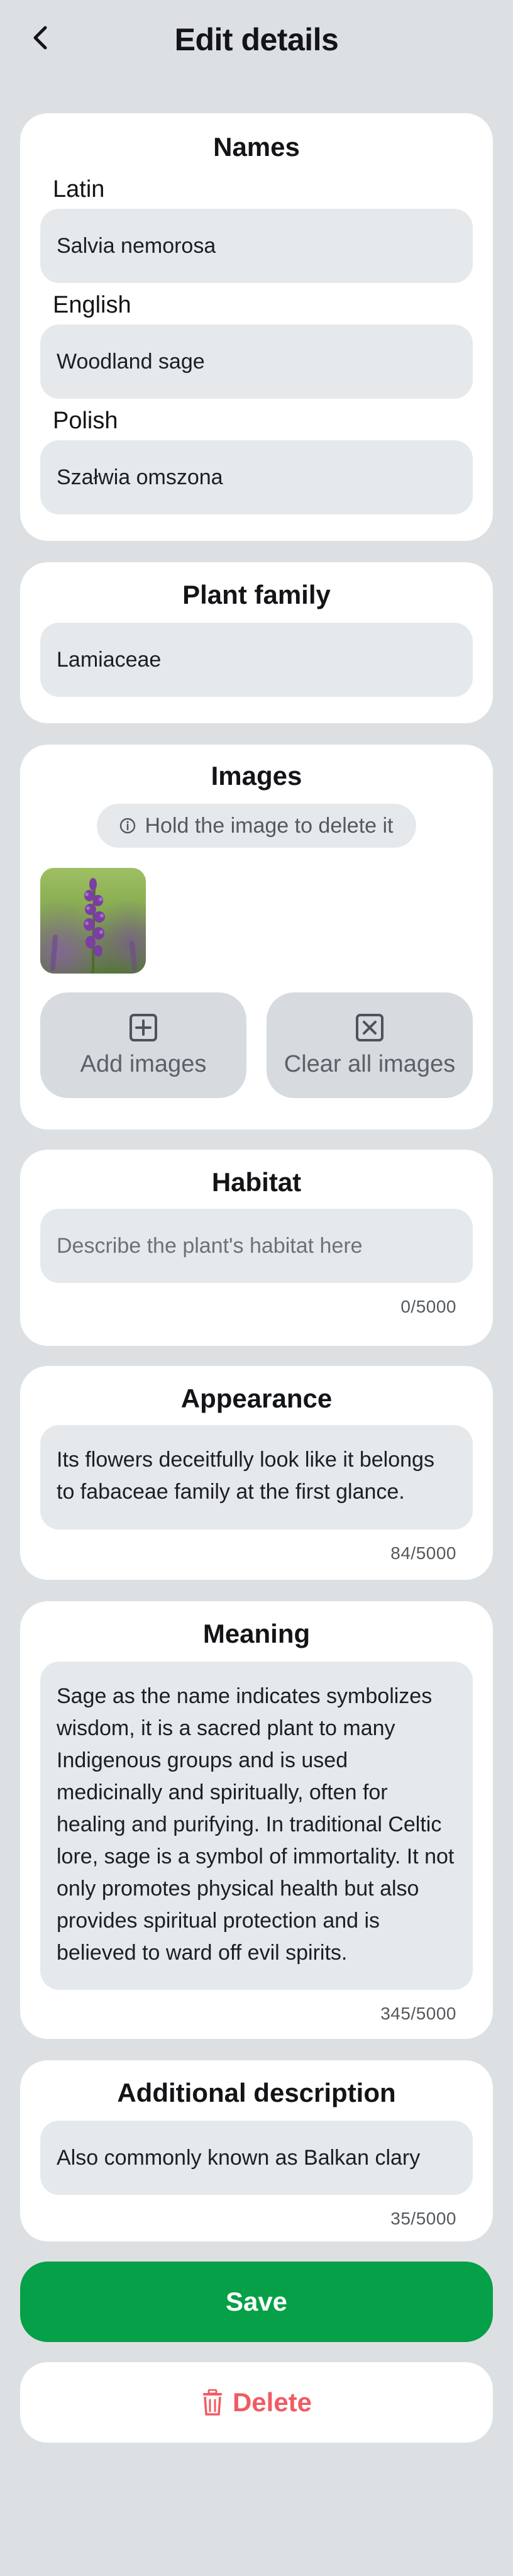 This screenshot has height=2576, width=513. I want to click on habitat-title: Habitat, so click(256, 1182).